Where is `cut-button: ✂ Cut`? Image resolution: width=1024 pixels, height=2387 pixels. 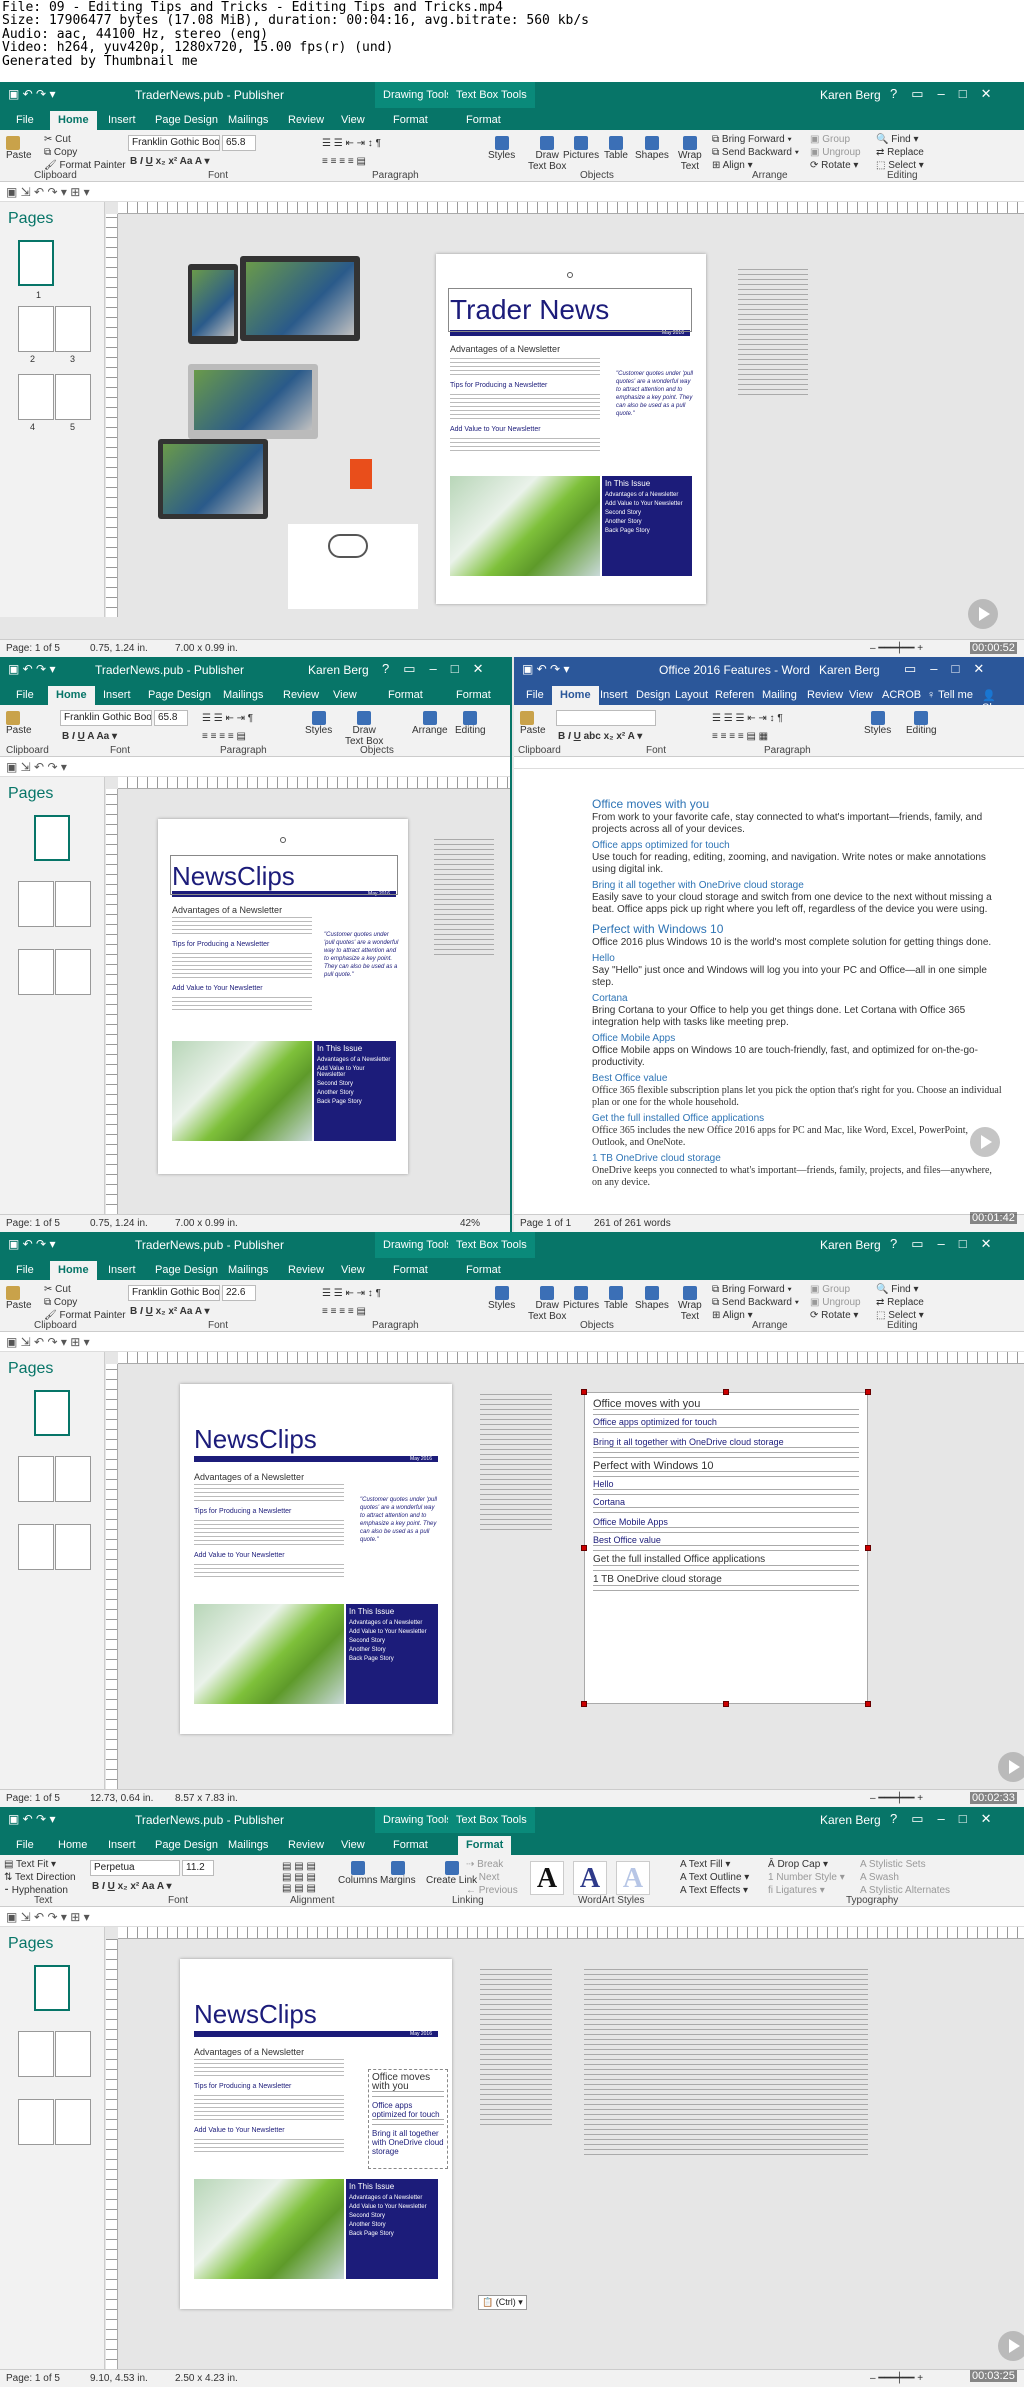 cut-button: ✂ Cut is located at coordinates (57, 1289).